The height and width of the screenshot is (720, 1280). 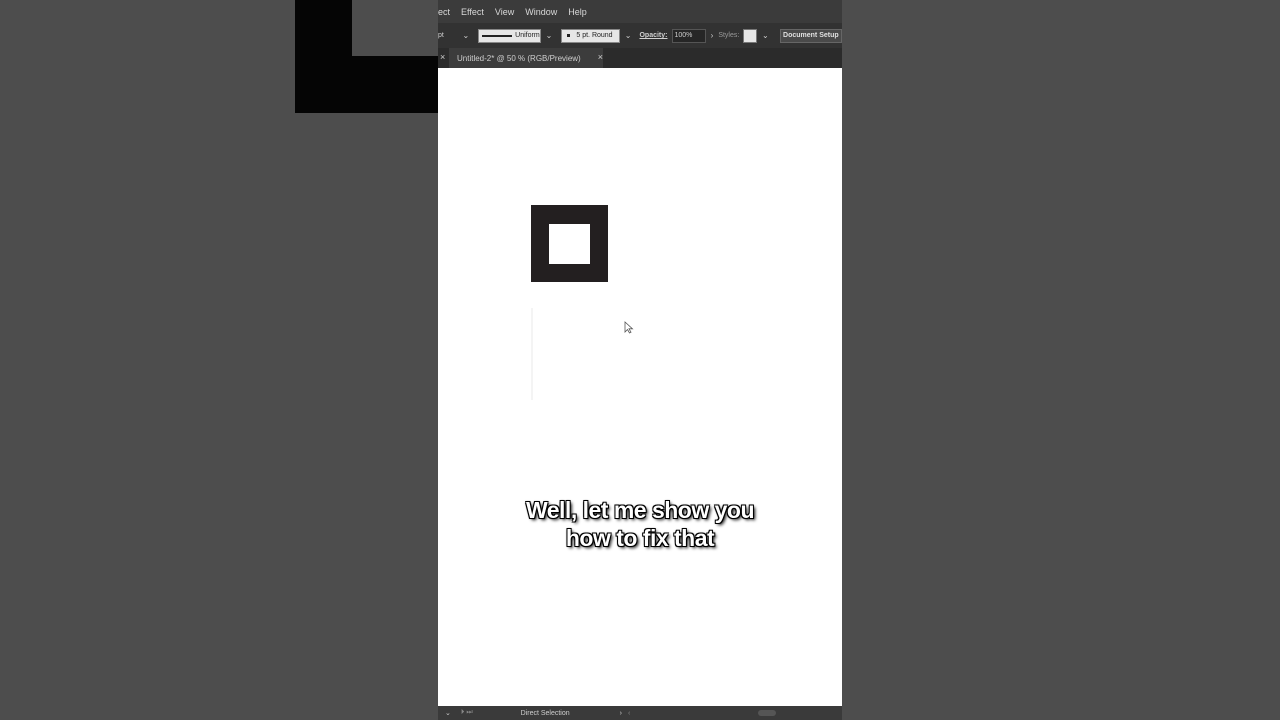 I want to click on opacity-label: Opacity:, so click(x=653, y=35).